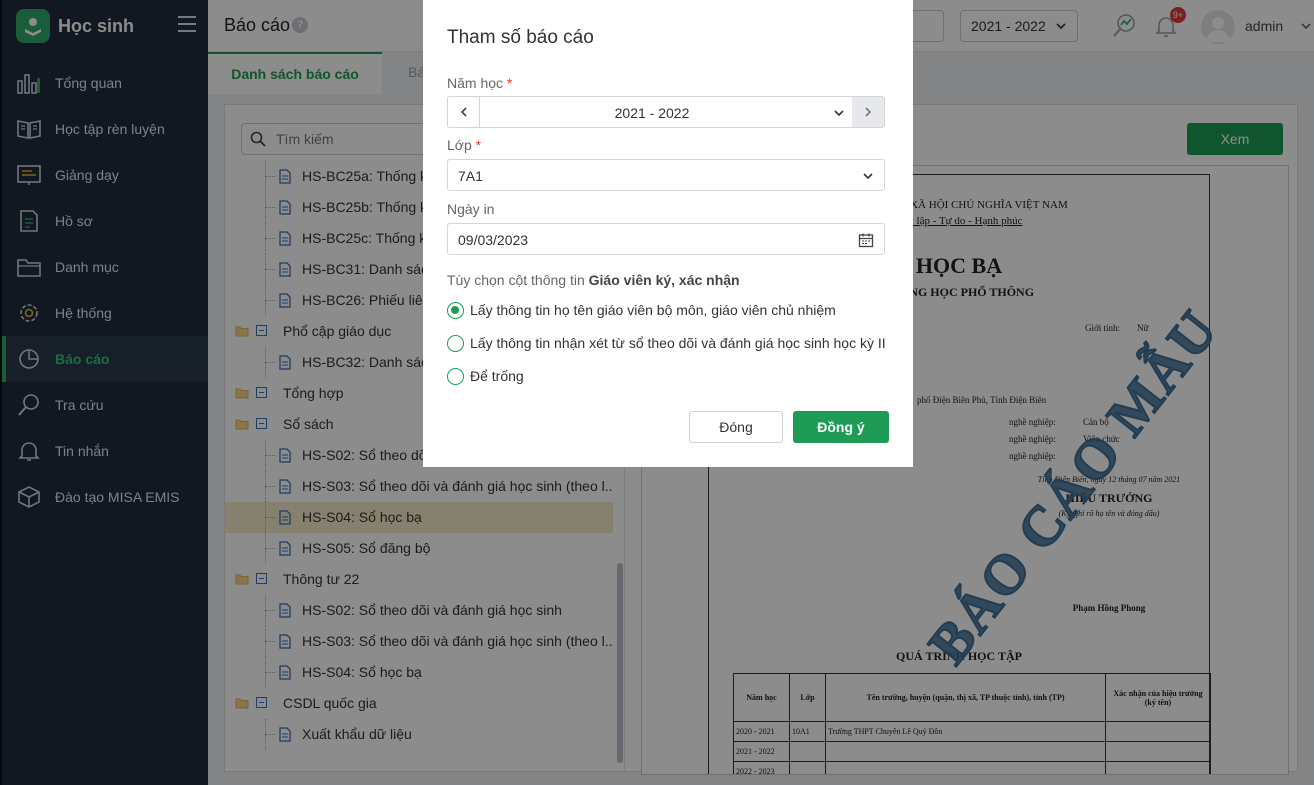 This screenshot has width=1314, height=785. Describe the element at coordinates (455, 310) in the screenshot. I see `radio-selected` at that location.